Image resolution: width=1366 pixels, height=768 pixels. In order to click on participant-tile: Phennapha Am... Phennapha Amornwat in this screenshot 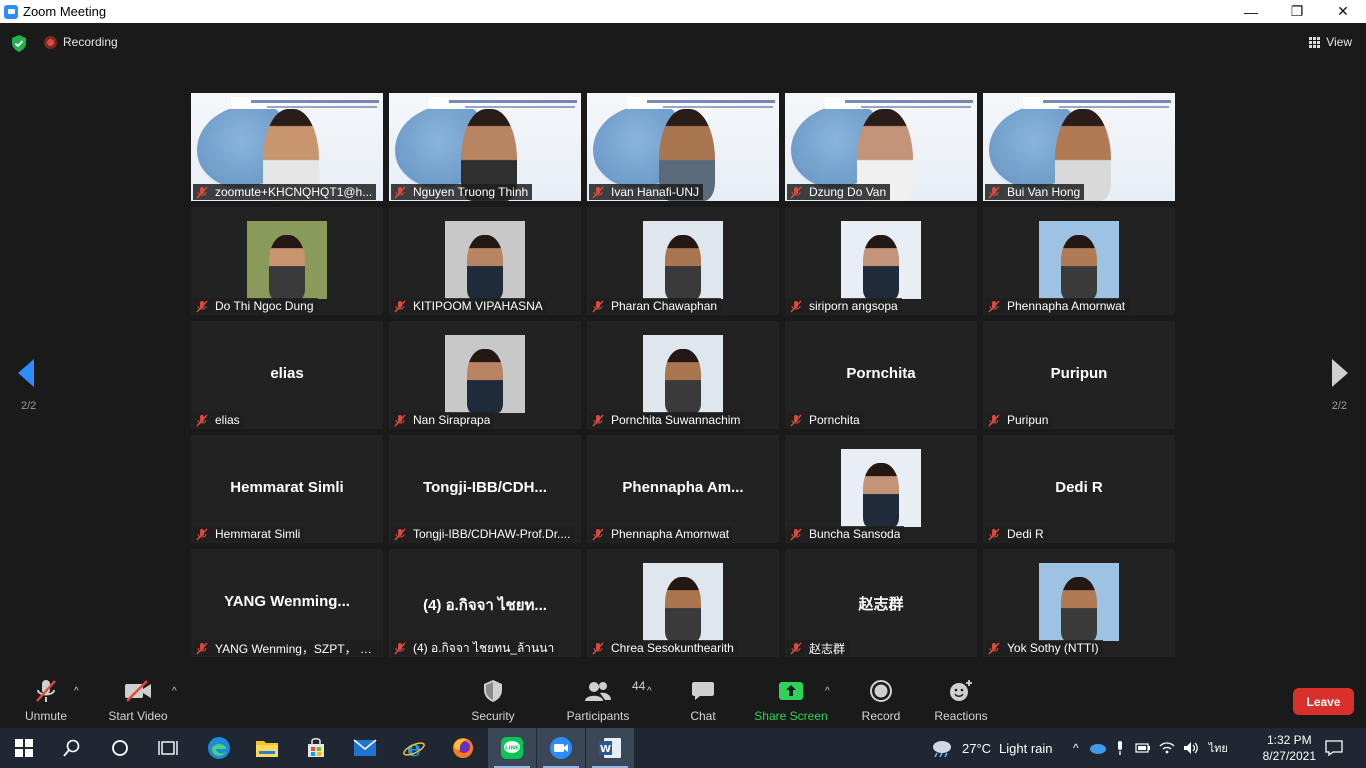, I will do `click(683, 489)`.